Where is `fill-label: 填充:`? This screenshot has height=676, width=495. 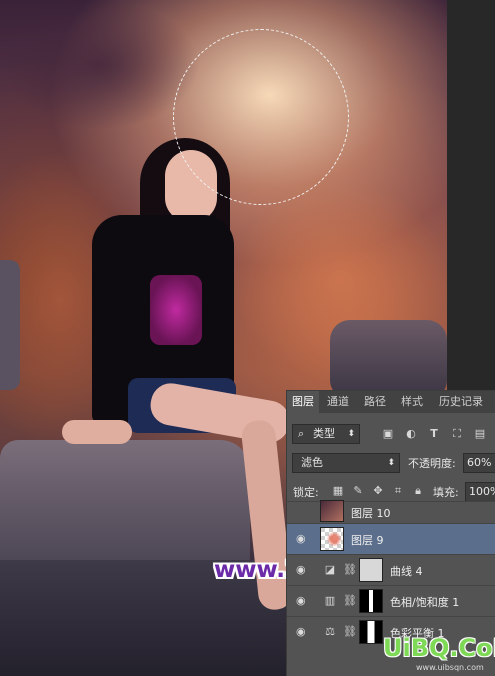 fill-label: 填充: is located at coordinates (446, 492).